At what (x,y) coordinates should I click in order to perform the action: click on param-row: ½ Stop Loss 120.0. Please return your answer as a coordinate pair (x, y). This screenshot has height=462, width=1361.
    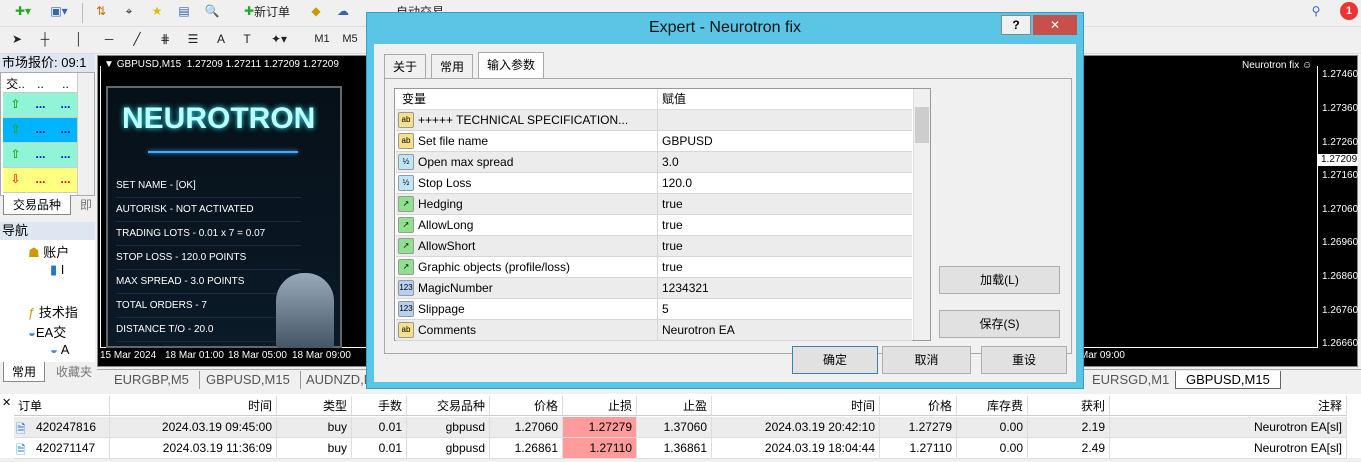
    Looking at the image, I should click on (654, 183).